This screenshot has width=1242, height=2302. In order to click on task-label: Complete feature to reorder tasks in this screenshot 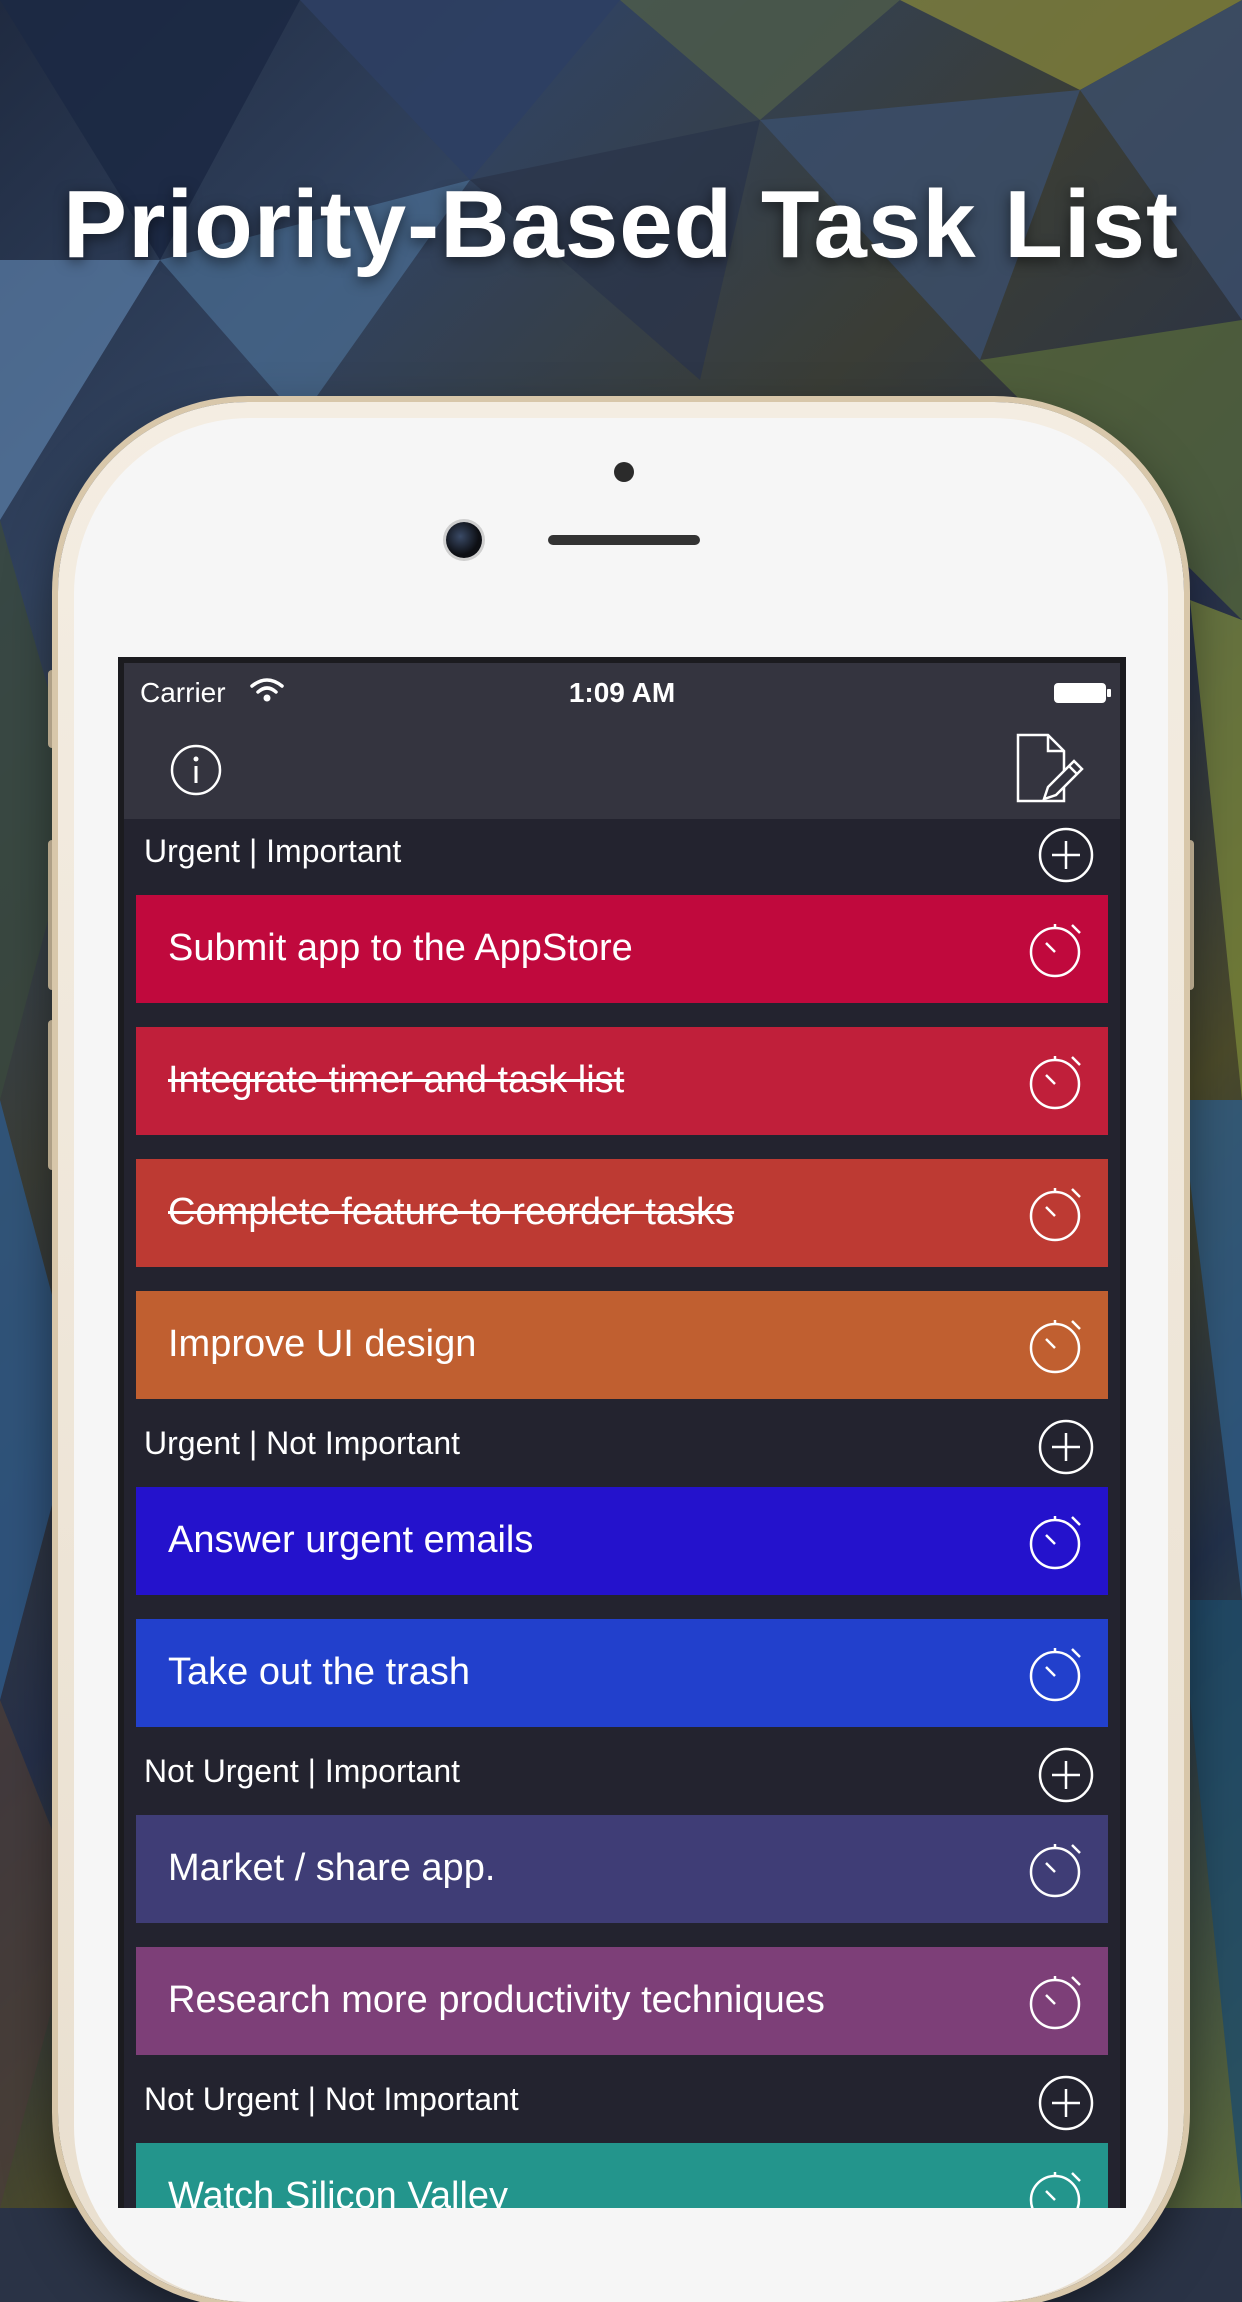, I will do `click(451, 1212)`.